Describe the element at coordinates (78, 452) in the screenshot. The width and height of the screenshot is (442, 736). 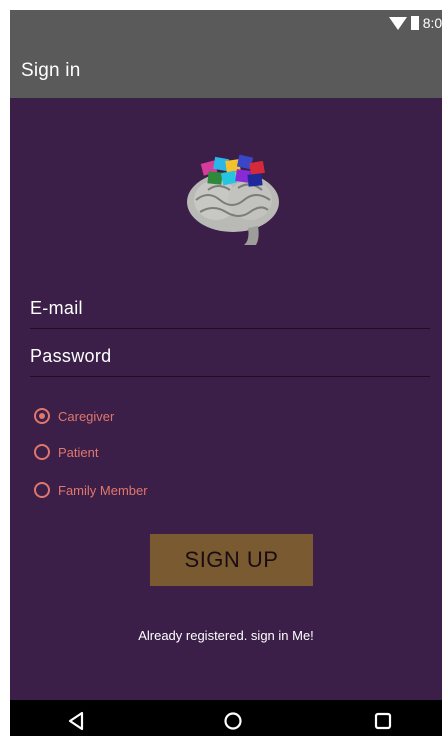
I see `radio-label-patient: Patient` at that location.